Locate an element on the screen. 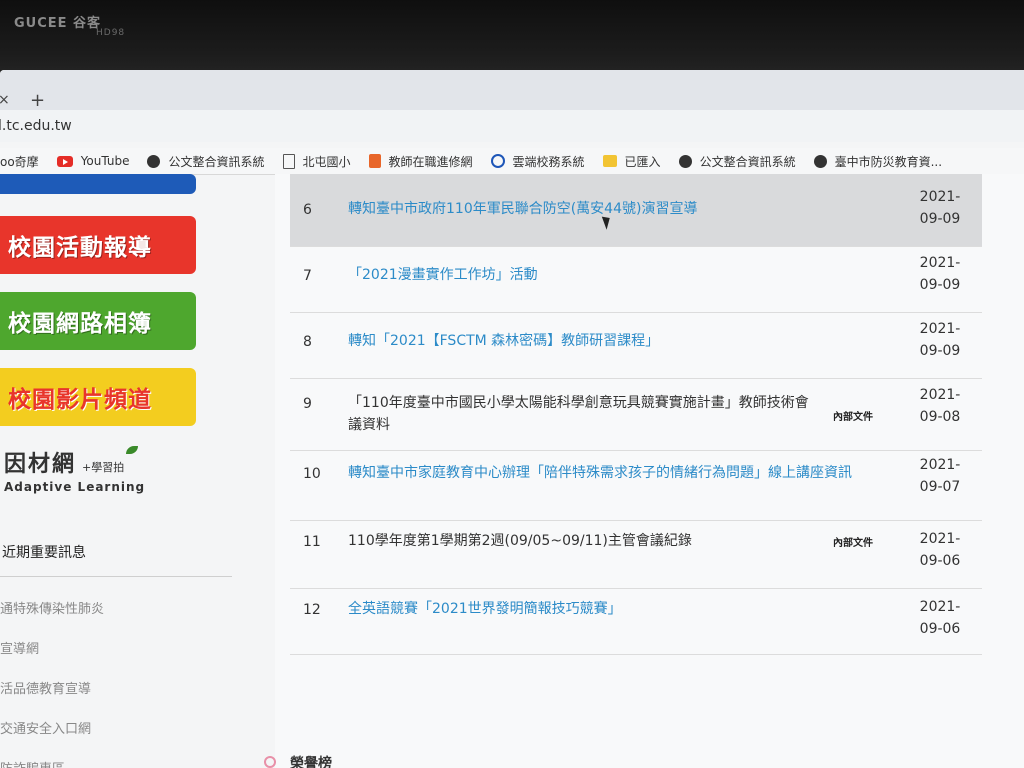  tab-bar: × + is located at coordinates (512, 90).